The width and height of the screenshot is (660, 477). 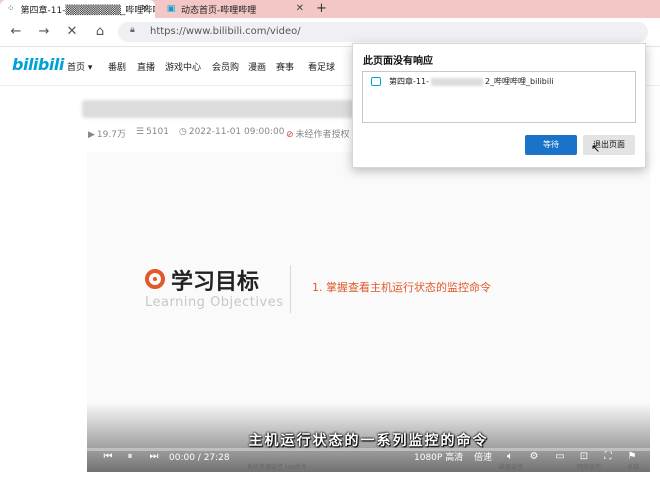 What do you see at coordinates (38, 64) in the screenshot?
I see `bilibili-logo: bilibili` at bounding box center [38, 64].